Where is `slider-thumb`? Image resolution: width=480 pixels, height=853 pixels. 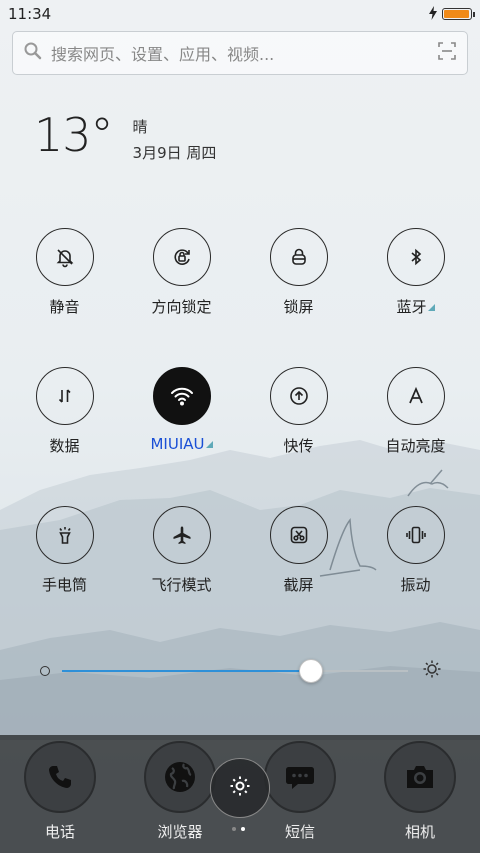
slider-thumb is located at coordinates (311, 671).